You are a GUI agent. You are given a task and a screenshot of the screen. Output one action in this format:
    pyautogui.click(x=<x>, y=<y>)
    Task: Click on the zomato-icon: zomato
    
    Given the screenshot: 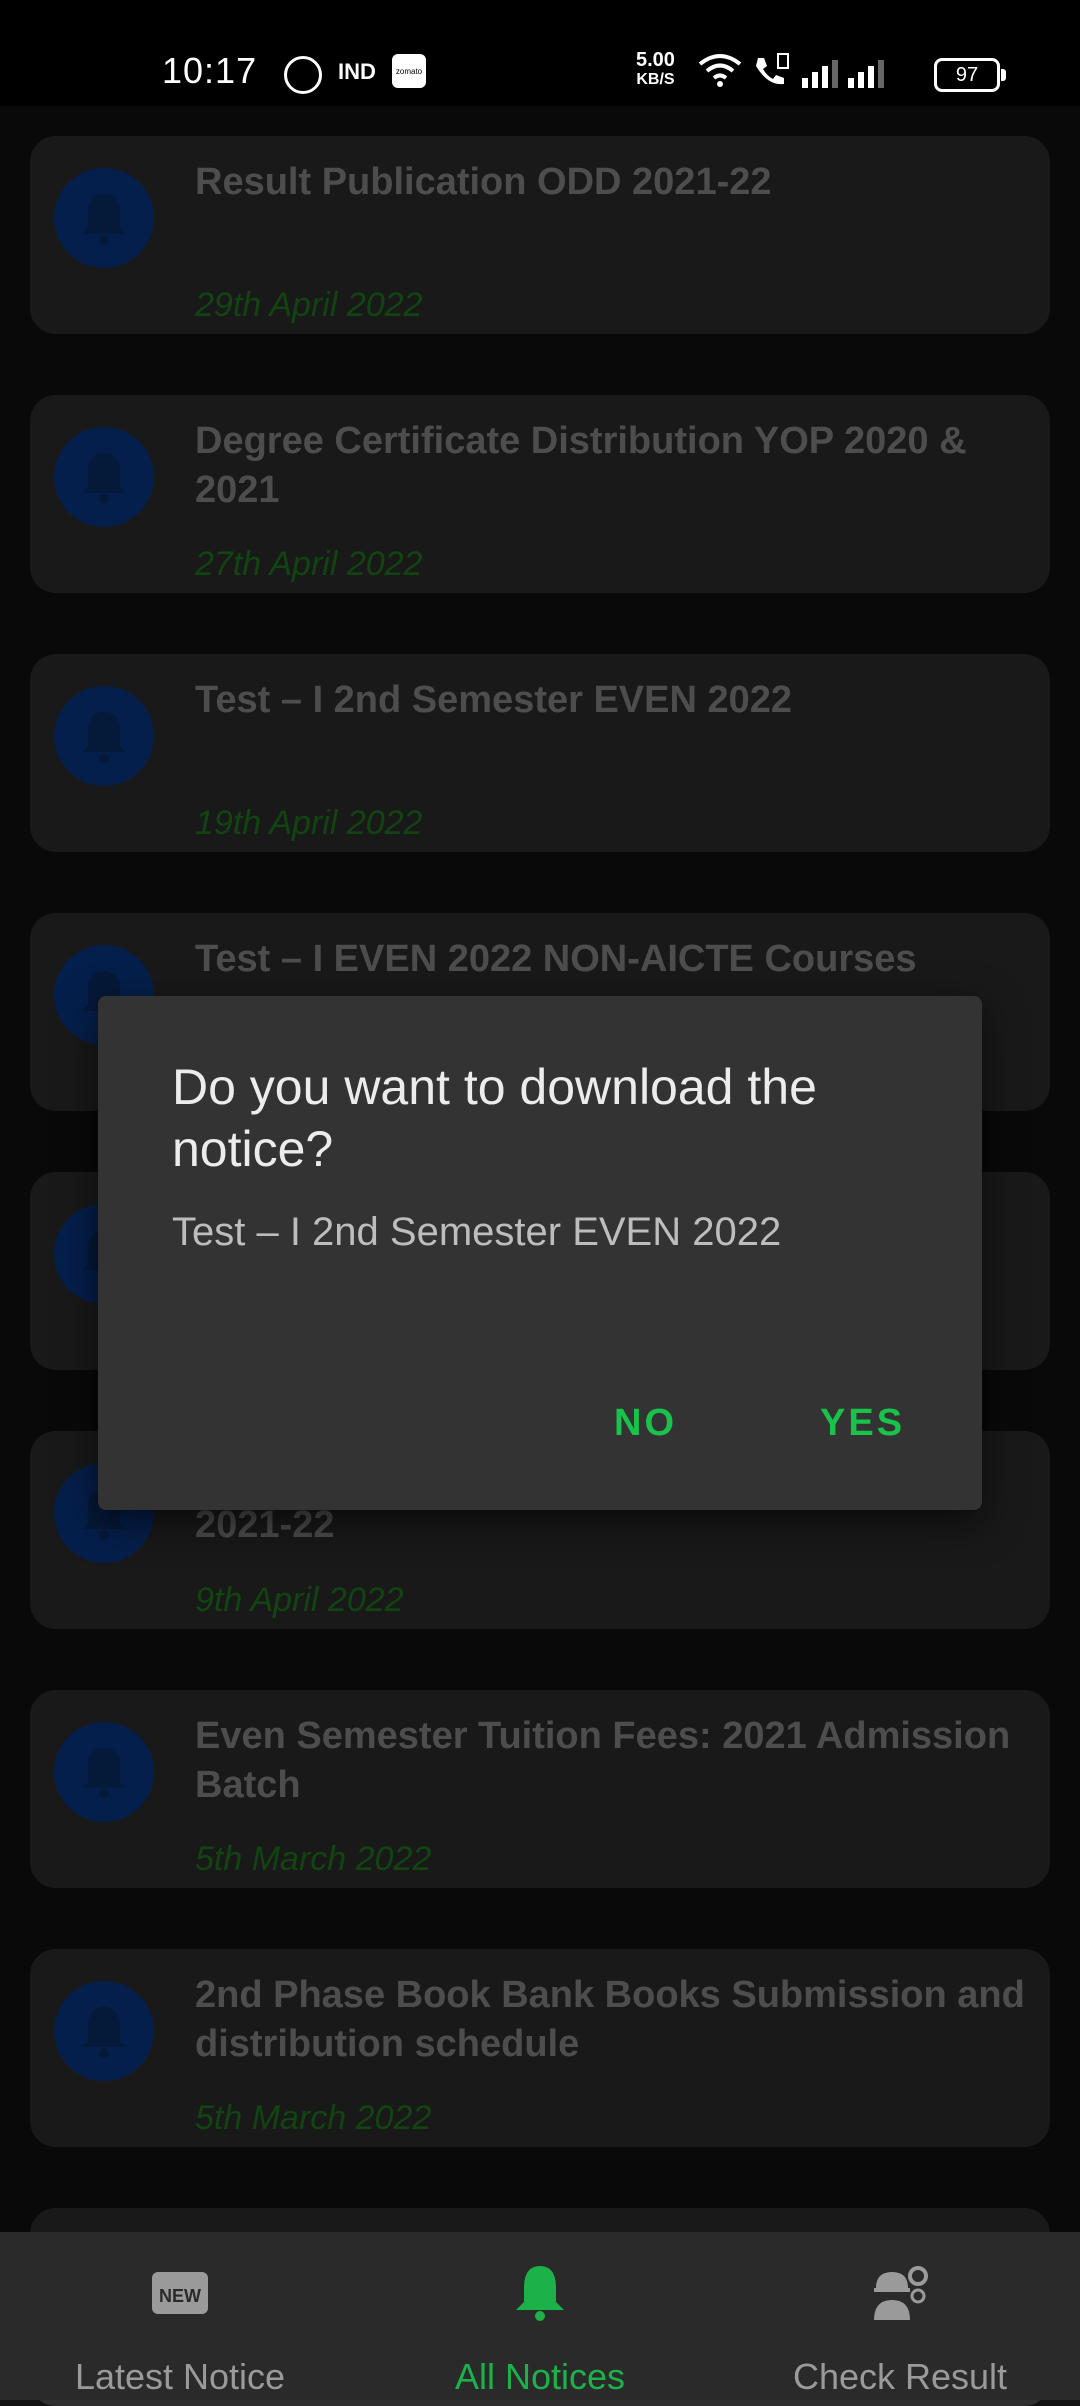 What is the action you would take?
    pyautogui.click(x=409, y=71)
    